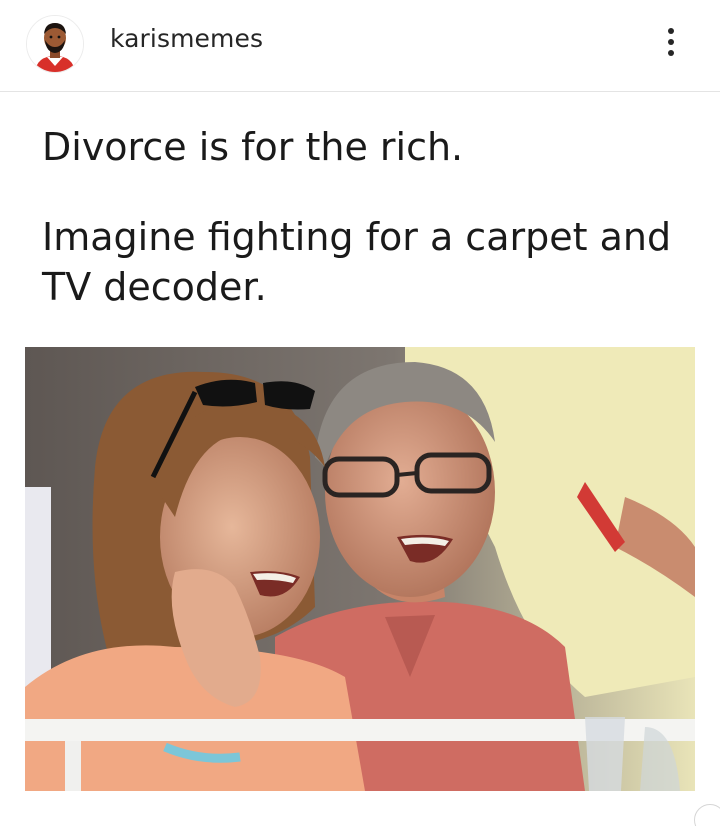 This screenshot has height=826, width=720. Describe the element at coordinates (154, 287) in the screenshot. I see `caption-line-3: TV decoder.` at that location.